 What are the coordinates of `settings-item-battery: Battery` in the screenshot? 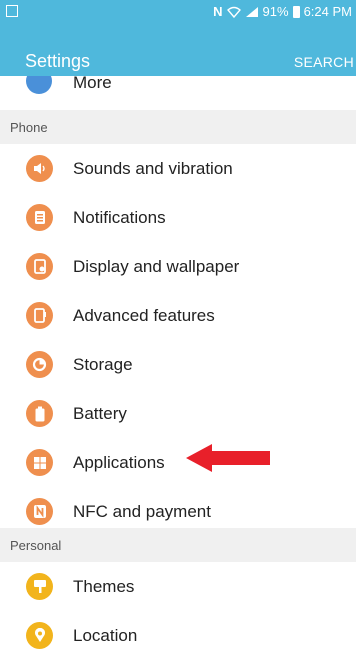 It's located at (178, 413).